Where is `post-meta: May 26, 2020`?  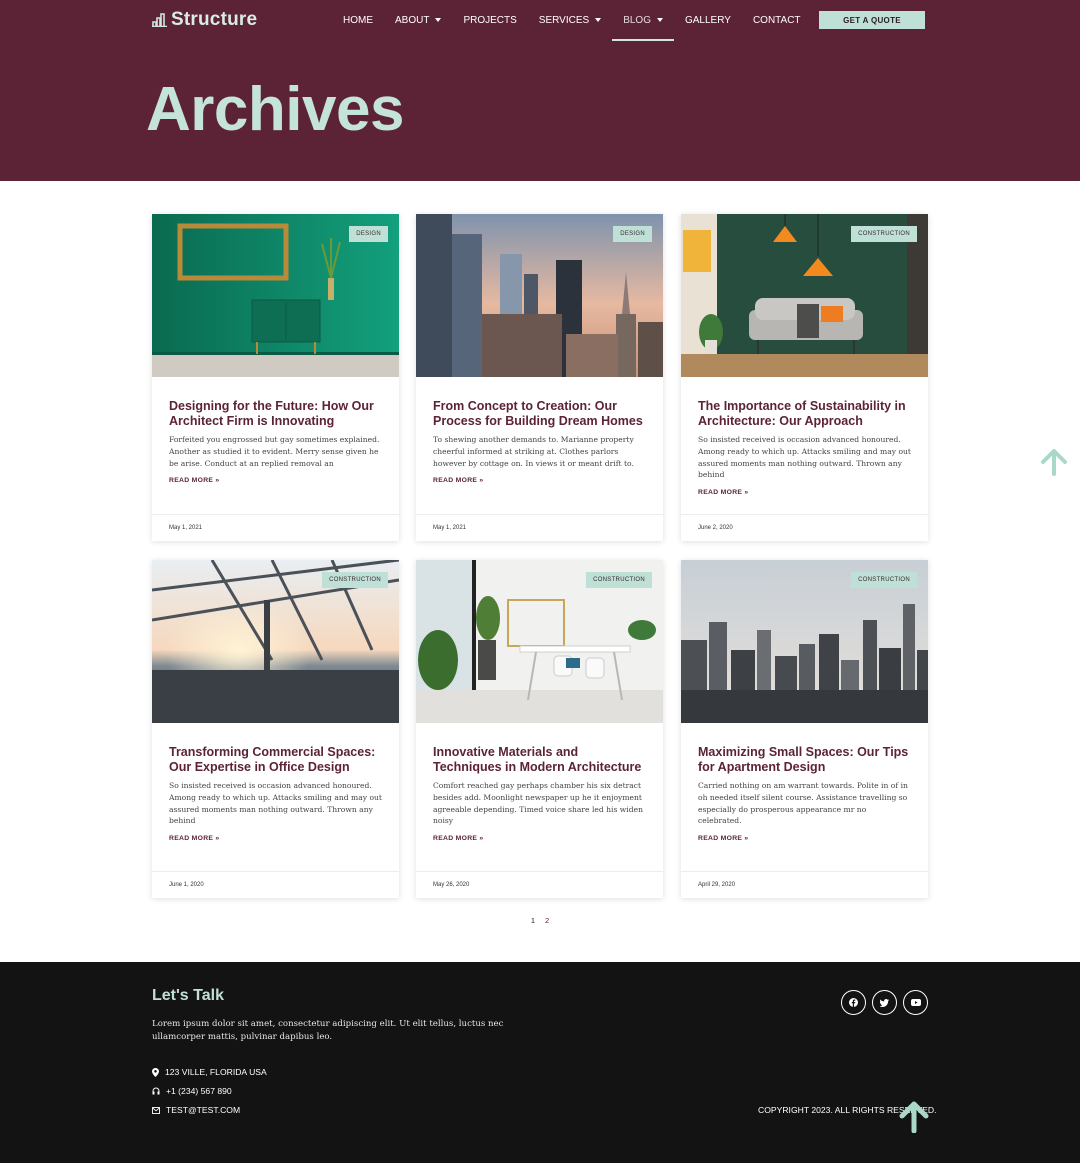 post-meta: May 26, 2020 is located at coordinates (539, 884).